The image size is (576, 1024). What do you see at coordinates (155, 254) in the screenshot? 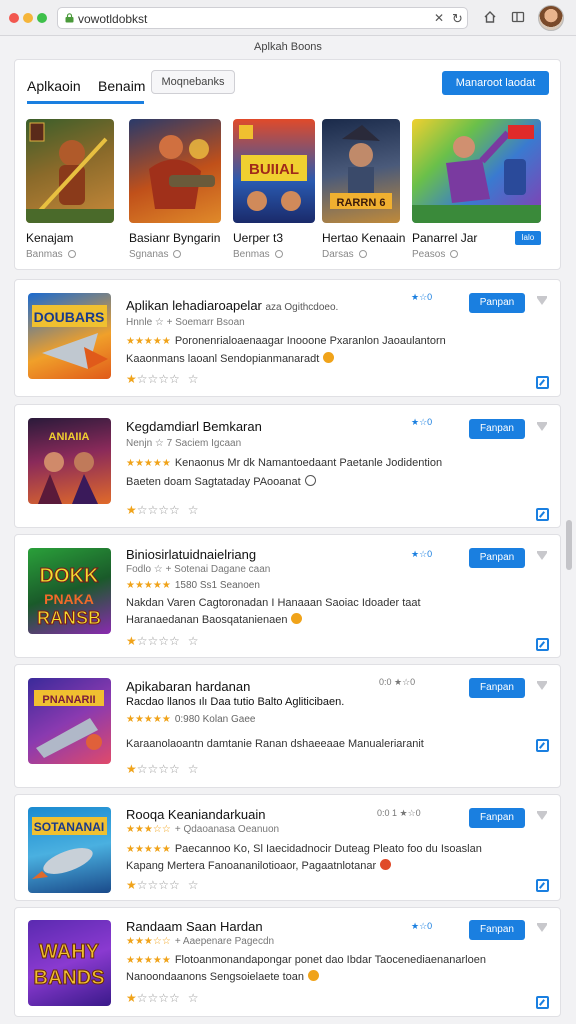
I see `featured-app-sub: Sgnanas` at bounding box center [155, 254].